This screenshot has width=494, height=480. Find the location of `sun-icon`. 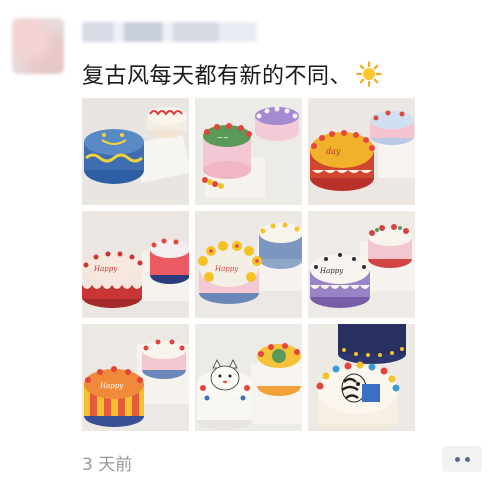

sun-icon is located at coordinates (369, 74).